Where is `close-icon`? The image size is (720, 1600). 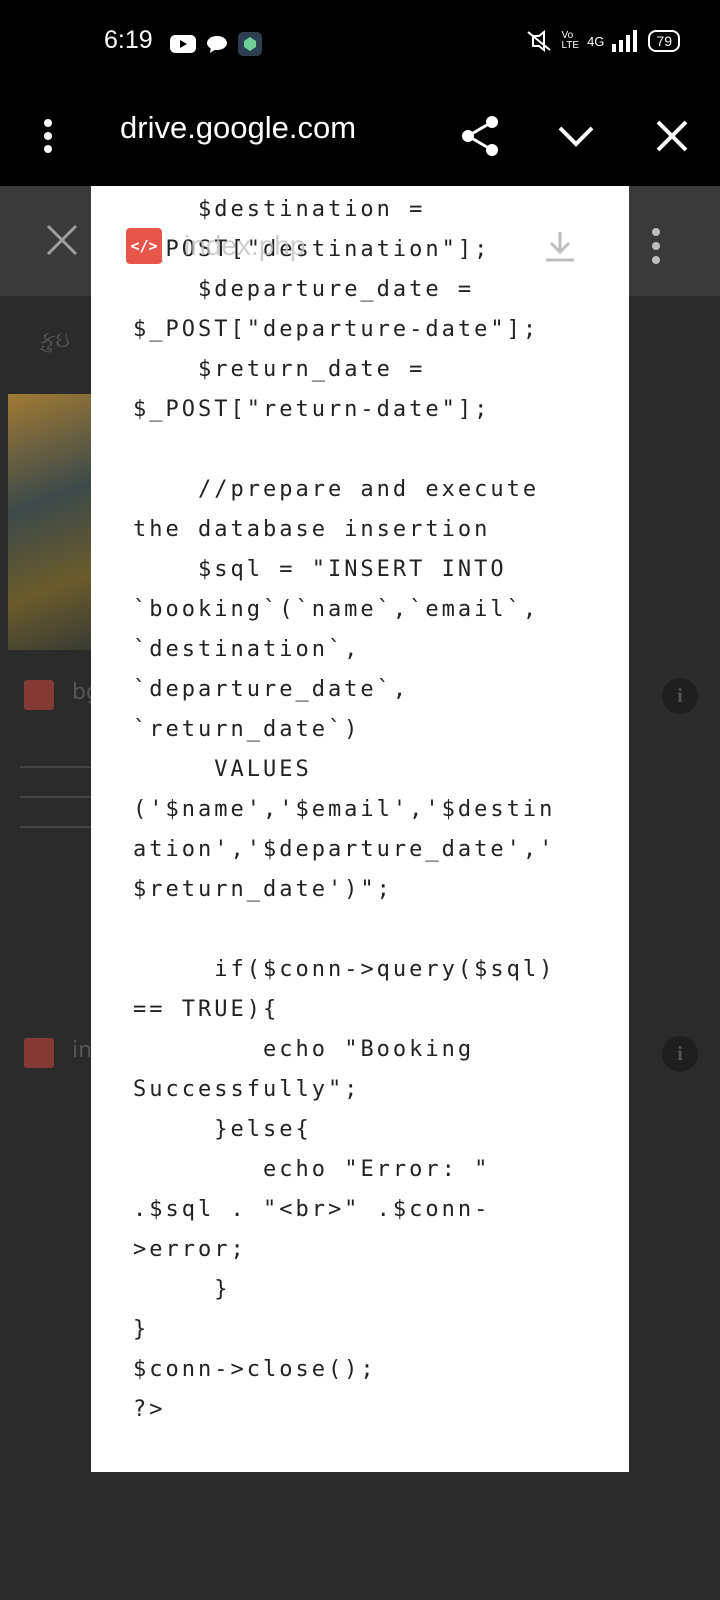
close-icon is located at coordinates (672, 136).